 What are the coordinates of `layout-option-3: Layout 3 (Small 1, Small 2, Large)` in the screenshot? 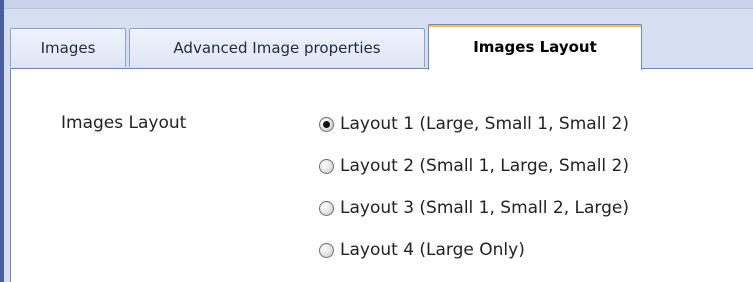 It's located at (474, 208).